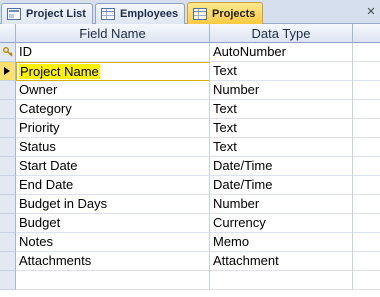  Describe the element at coordinates (281, 242) in the screenshot. I see `data-type-cell: Memo` at that location.